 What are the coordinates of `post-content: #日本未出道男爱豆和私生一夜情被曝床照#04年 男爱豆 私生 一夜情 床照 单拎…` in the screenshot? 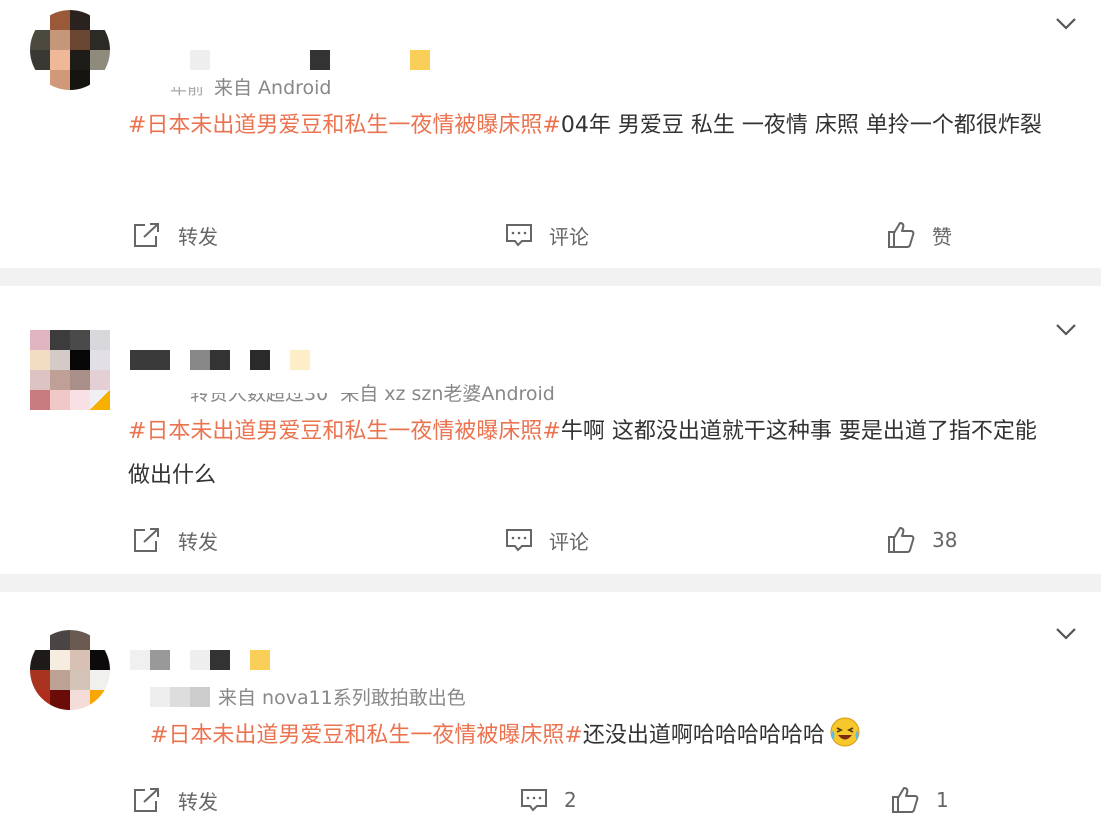 It's located at (603, 126).